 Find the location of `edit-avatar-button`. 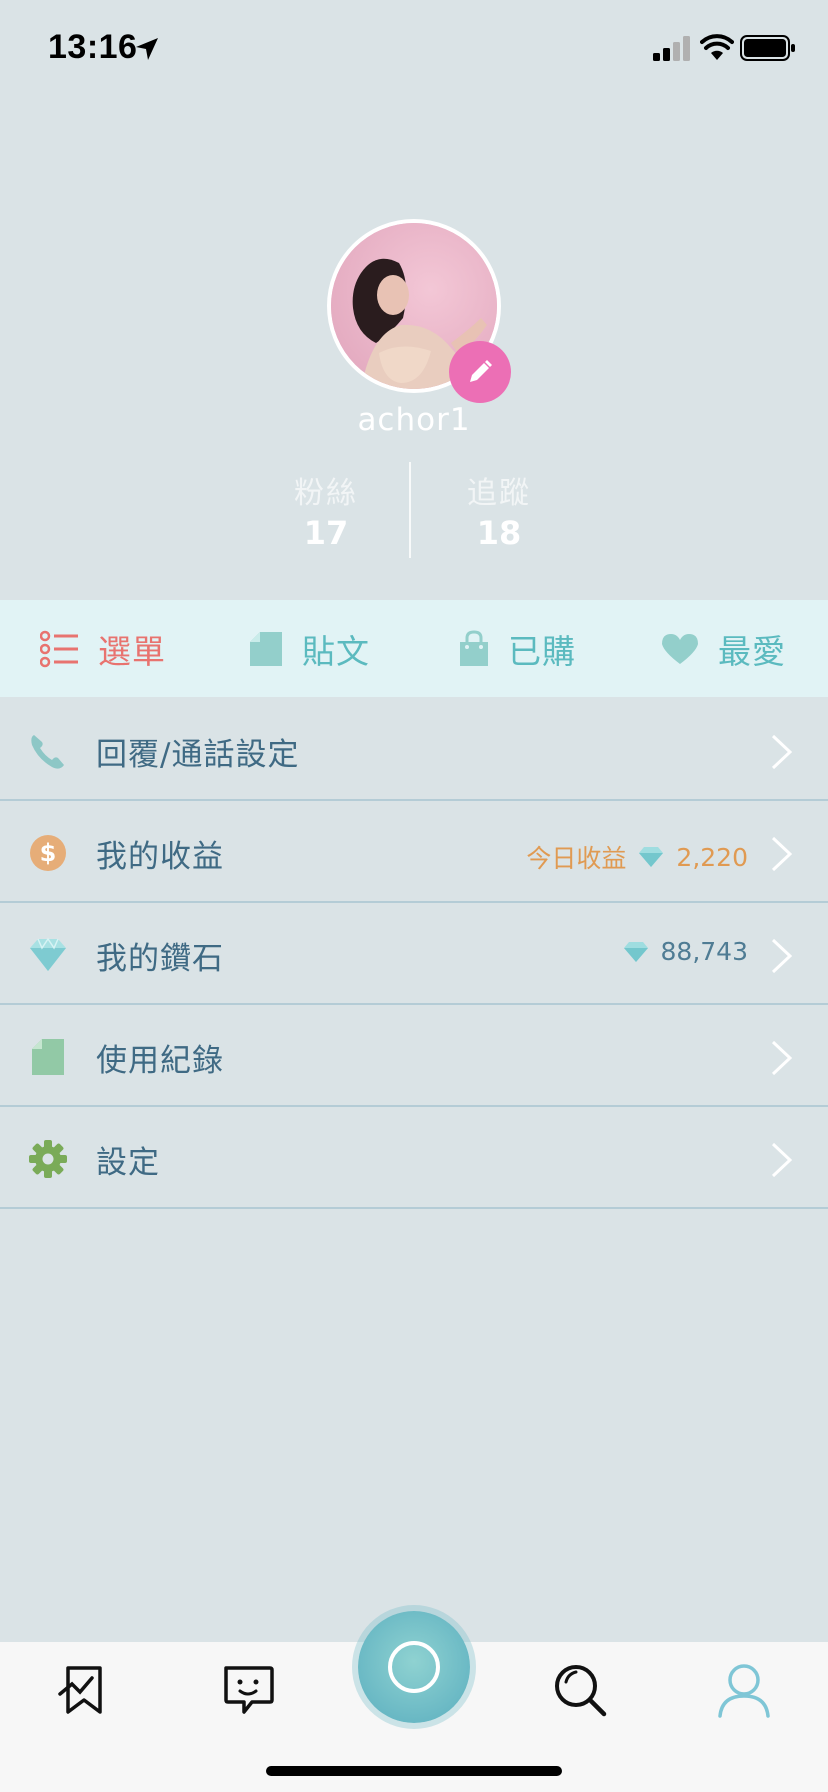

edit-avatar-button is located at coordinates (480, 372).